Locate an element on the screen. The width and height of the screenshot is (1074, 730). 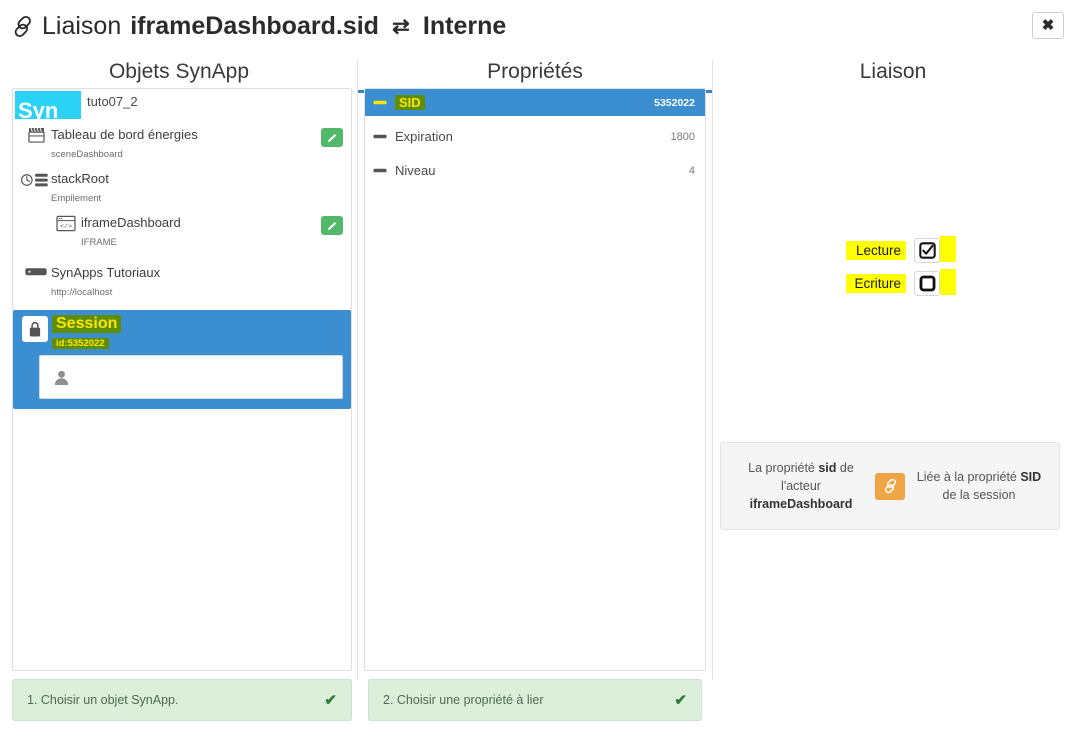
property-name: Expiration is located at coordinates (424, 136).